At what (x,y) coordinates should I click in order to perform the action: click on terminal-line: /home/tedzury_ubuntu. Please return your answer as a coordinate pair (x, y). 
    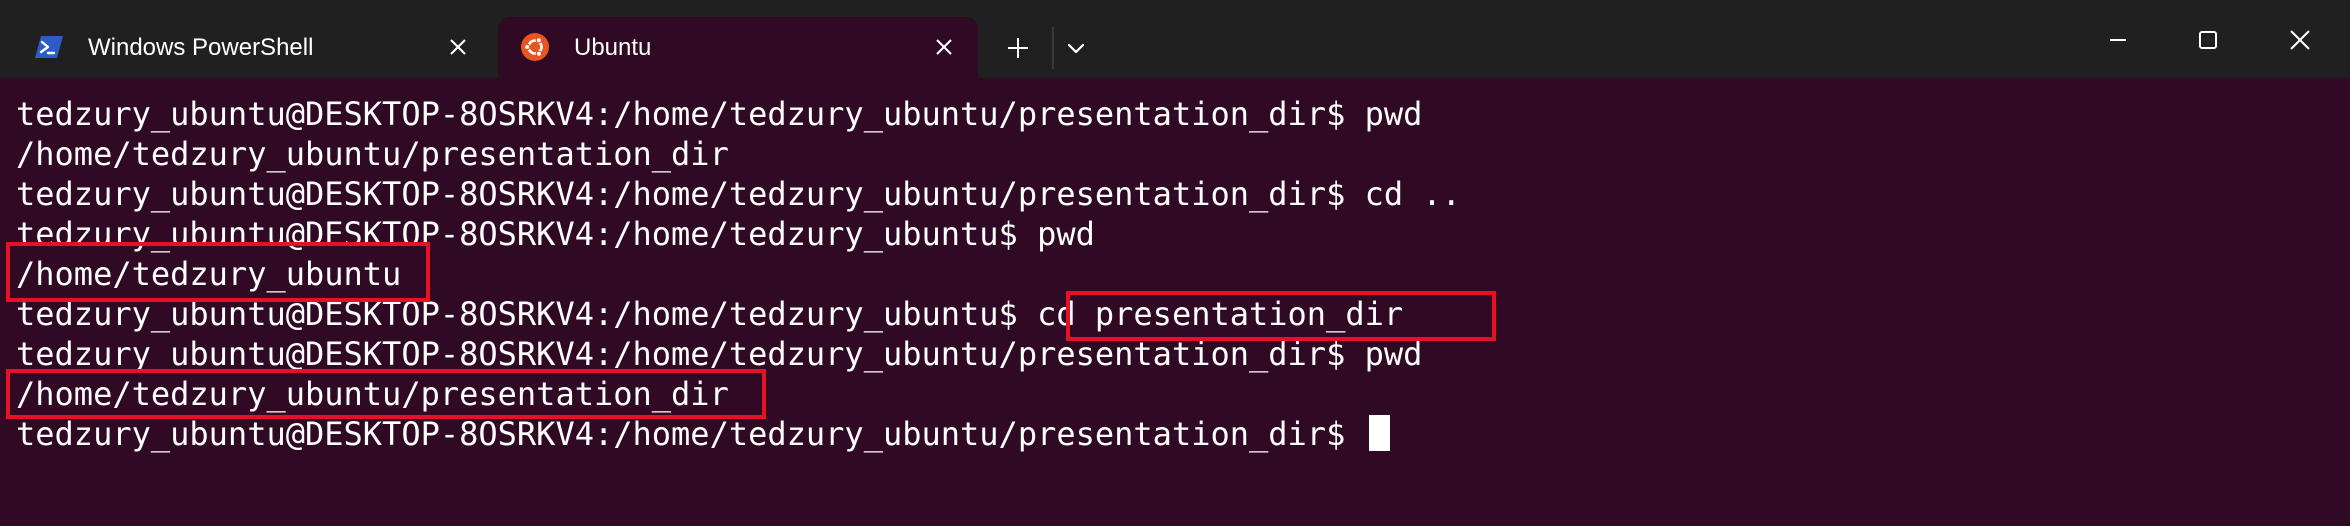
    Looking at the image, I should click on (208, 274).